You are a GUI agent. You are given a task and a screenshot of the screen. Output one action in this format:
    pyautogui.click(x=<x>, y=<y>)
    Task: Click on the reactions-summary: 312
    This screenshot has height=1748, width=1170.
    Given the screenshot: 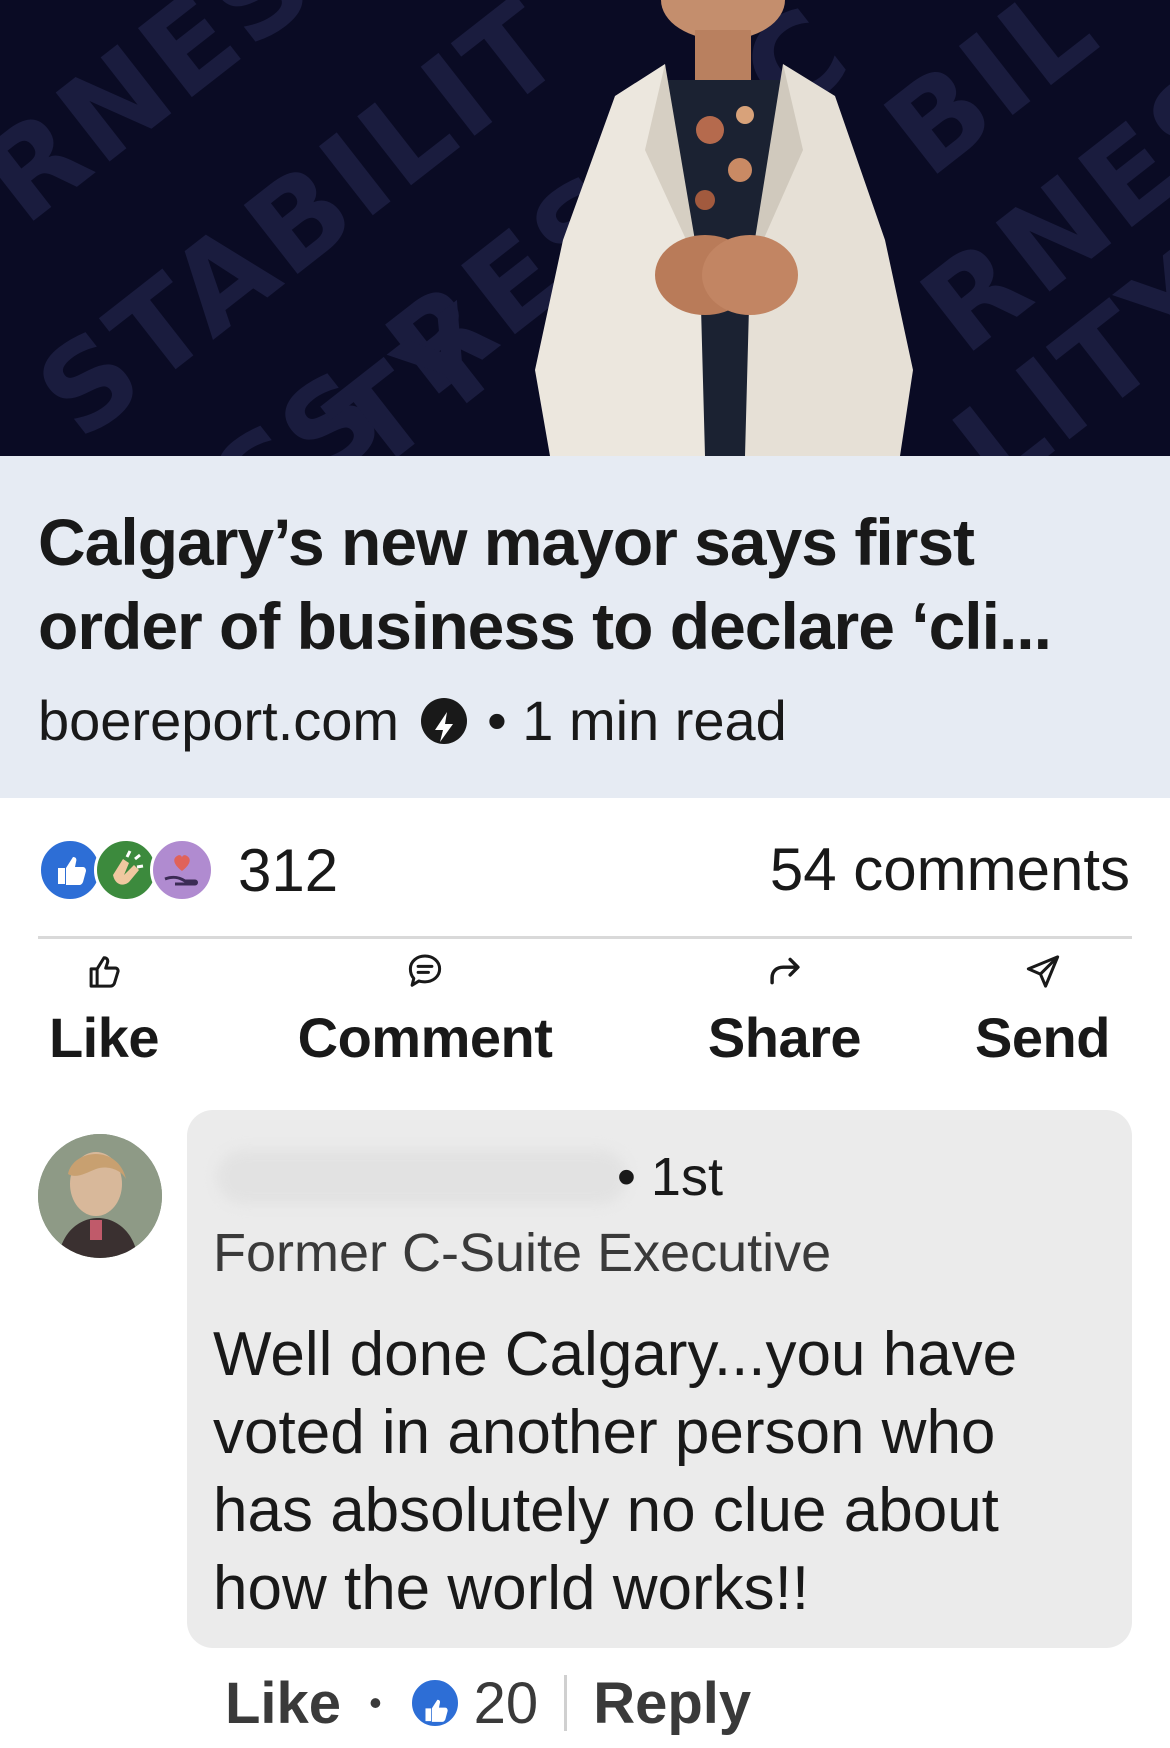 What is the action you would take?
    pyautogui.click(x=188, y=870)
    